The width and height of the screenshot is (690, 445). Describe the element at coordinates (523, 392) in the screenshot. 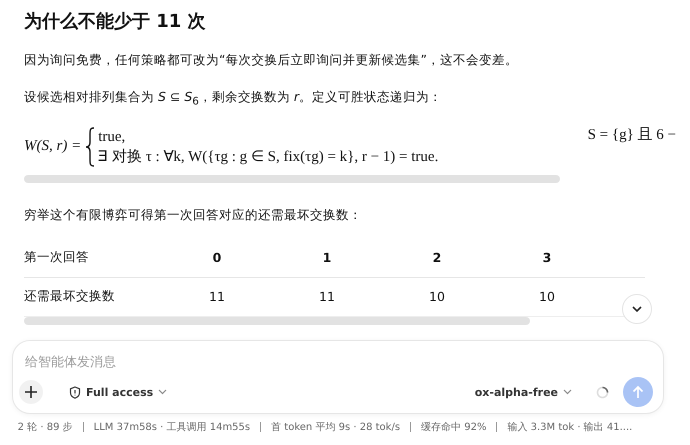

I see `model-dropdown: ox-alpha-free` at that location.